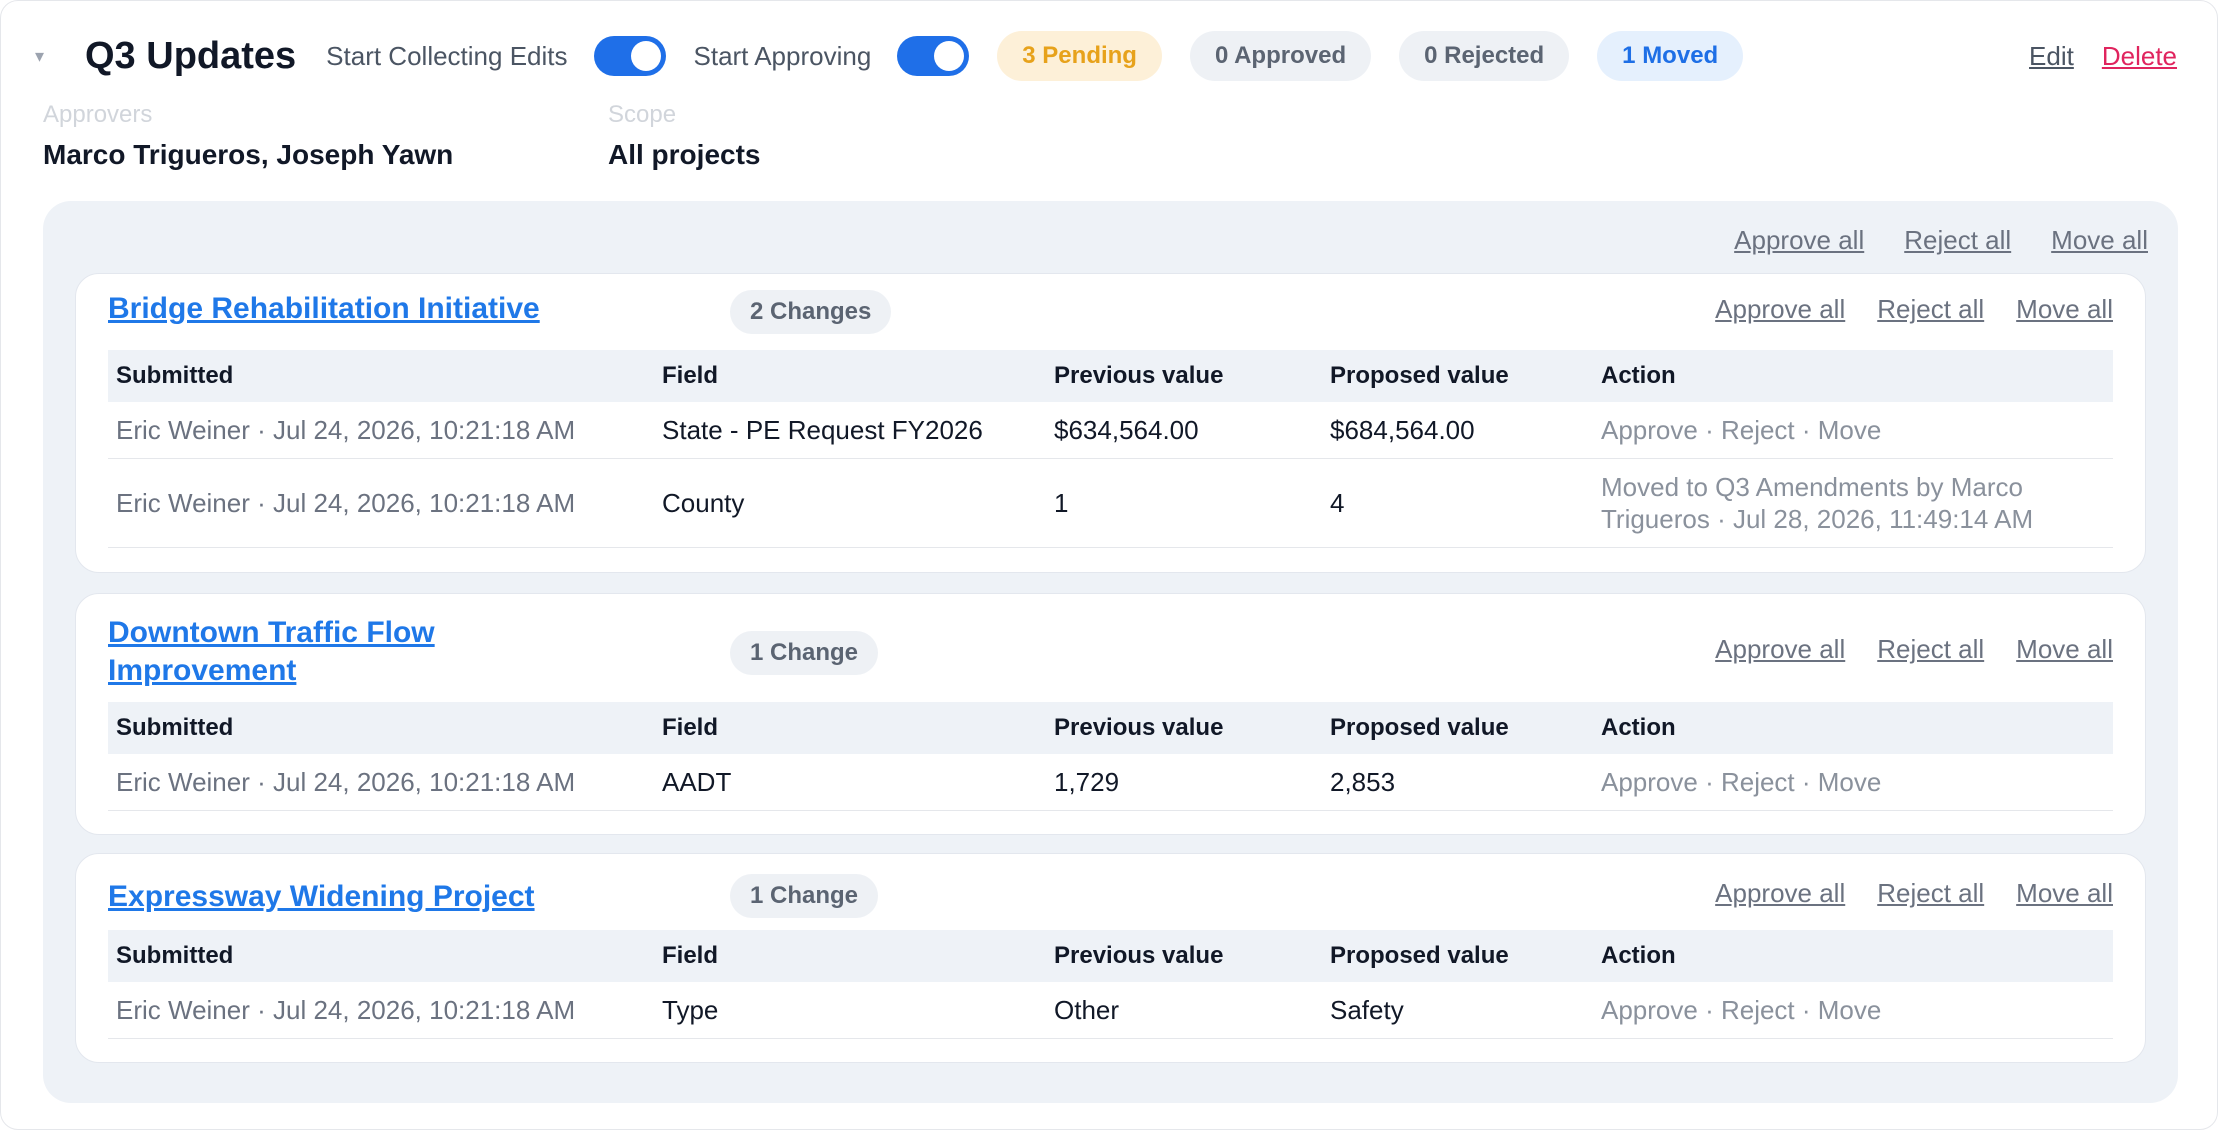 The height and width of the screenshot is (1132, 2220). What do you see at coordinates (2051, 56) in the screenshot?
I see `edit-link: Edit` at bounding box center [2051, 56].